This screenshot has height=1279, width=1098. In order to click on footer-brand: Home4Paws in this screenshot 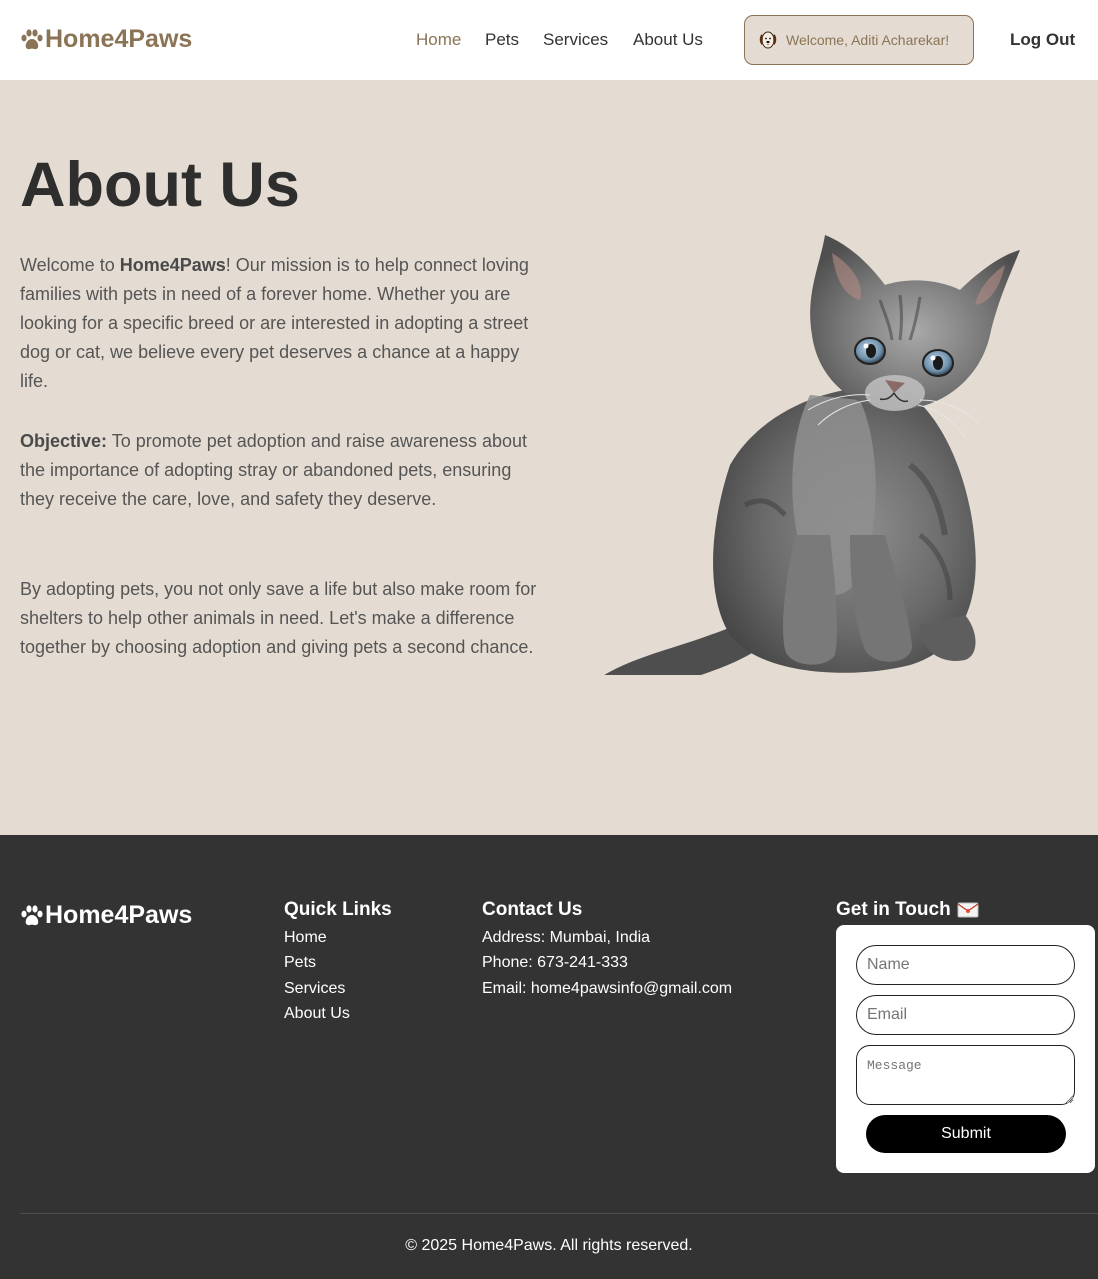, I will do `click(106, 915)`.